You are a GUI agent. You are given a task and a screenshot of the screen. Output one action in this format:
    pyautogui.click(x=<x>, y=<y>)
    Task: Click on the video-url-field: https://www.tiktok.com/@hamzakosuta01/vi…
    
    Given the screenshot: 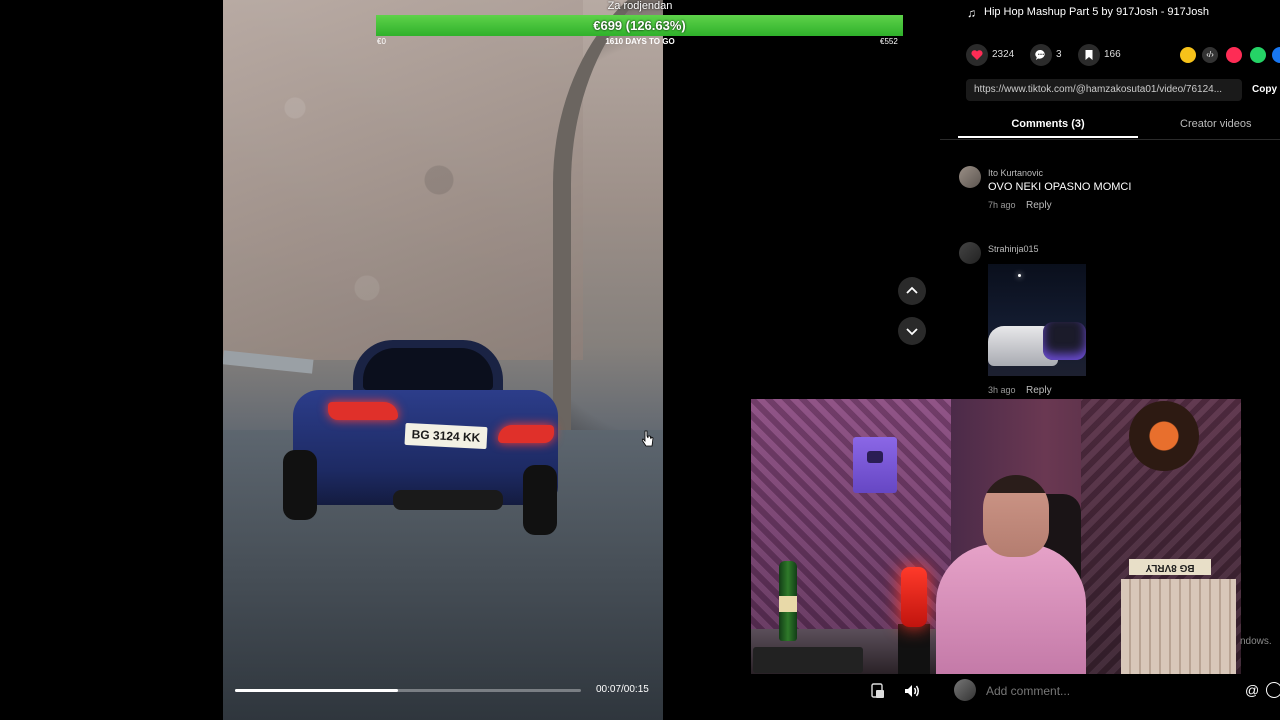 What is the action you would take?
    pyautogui.click(x=1104, y=90)
    